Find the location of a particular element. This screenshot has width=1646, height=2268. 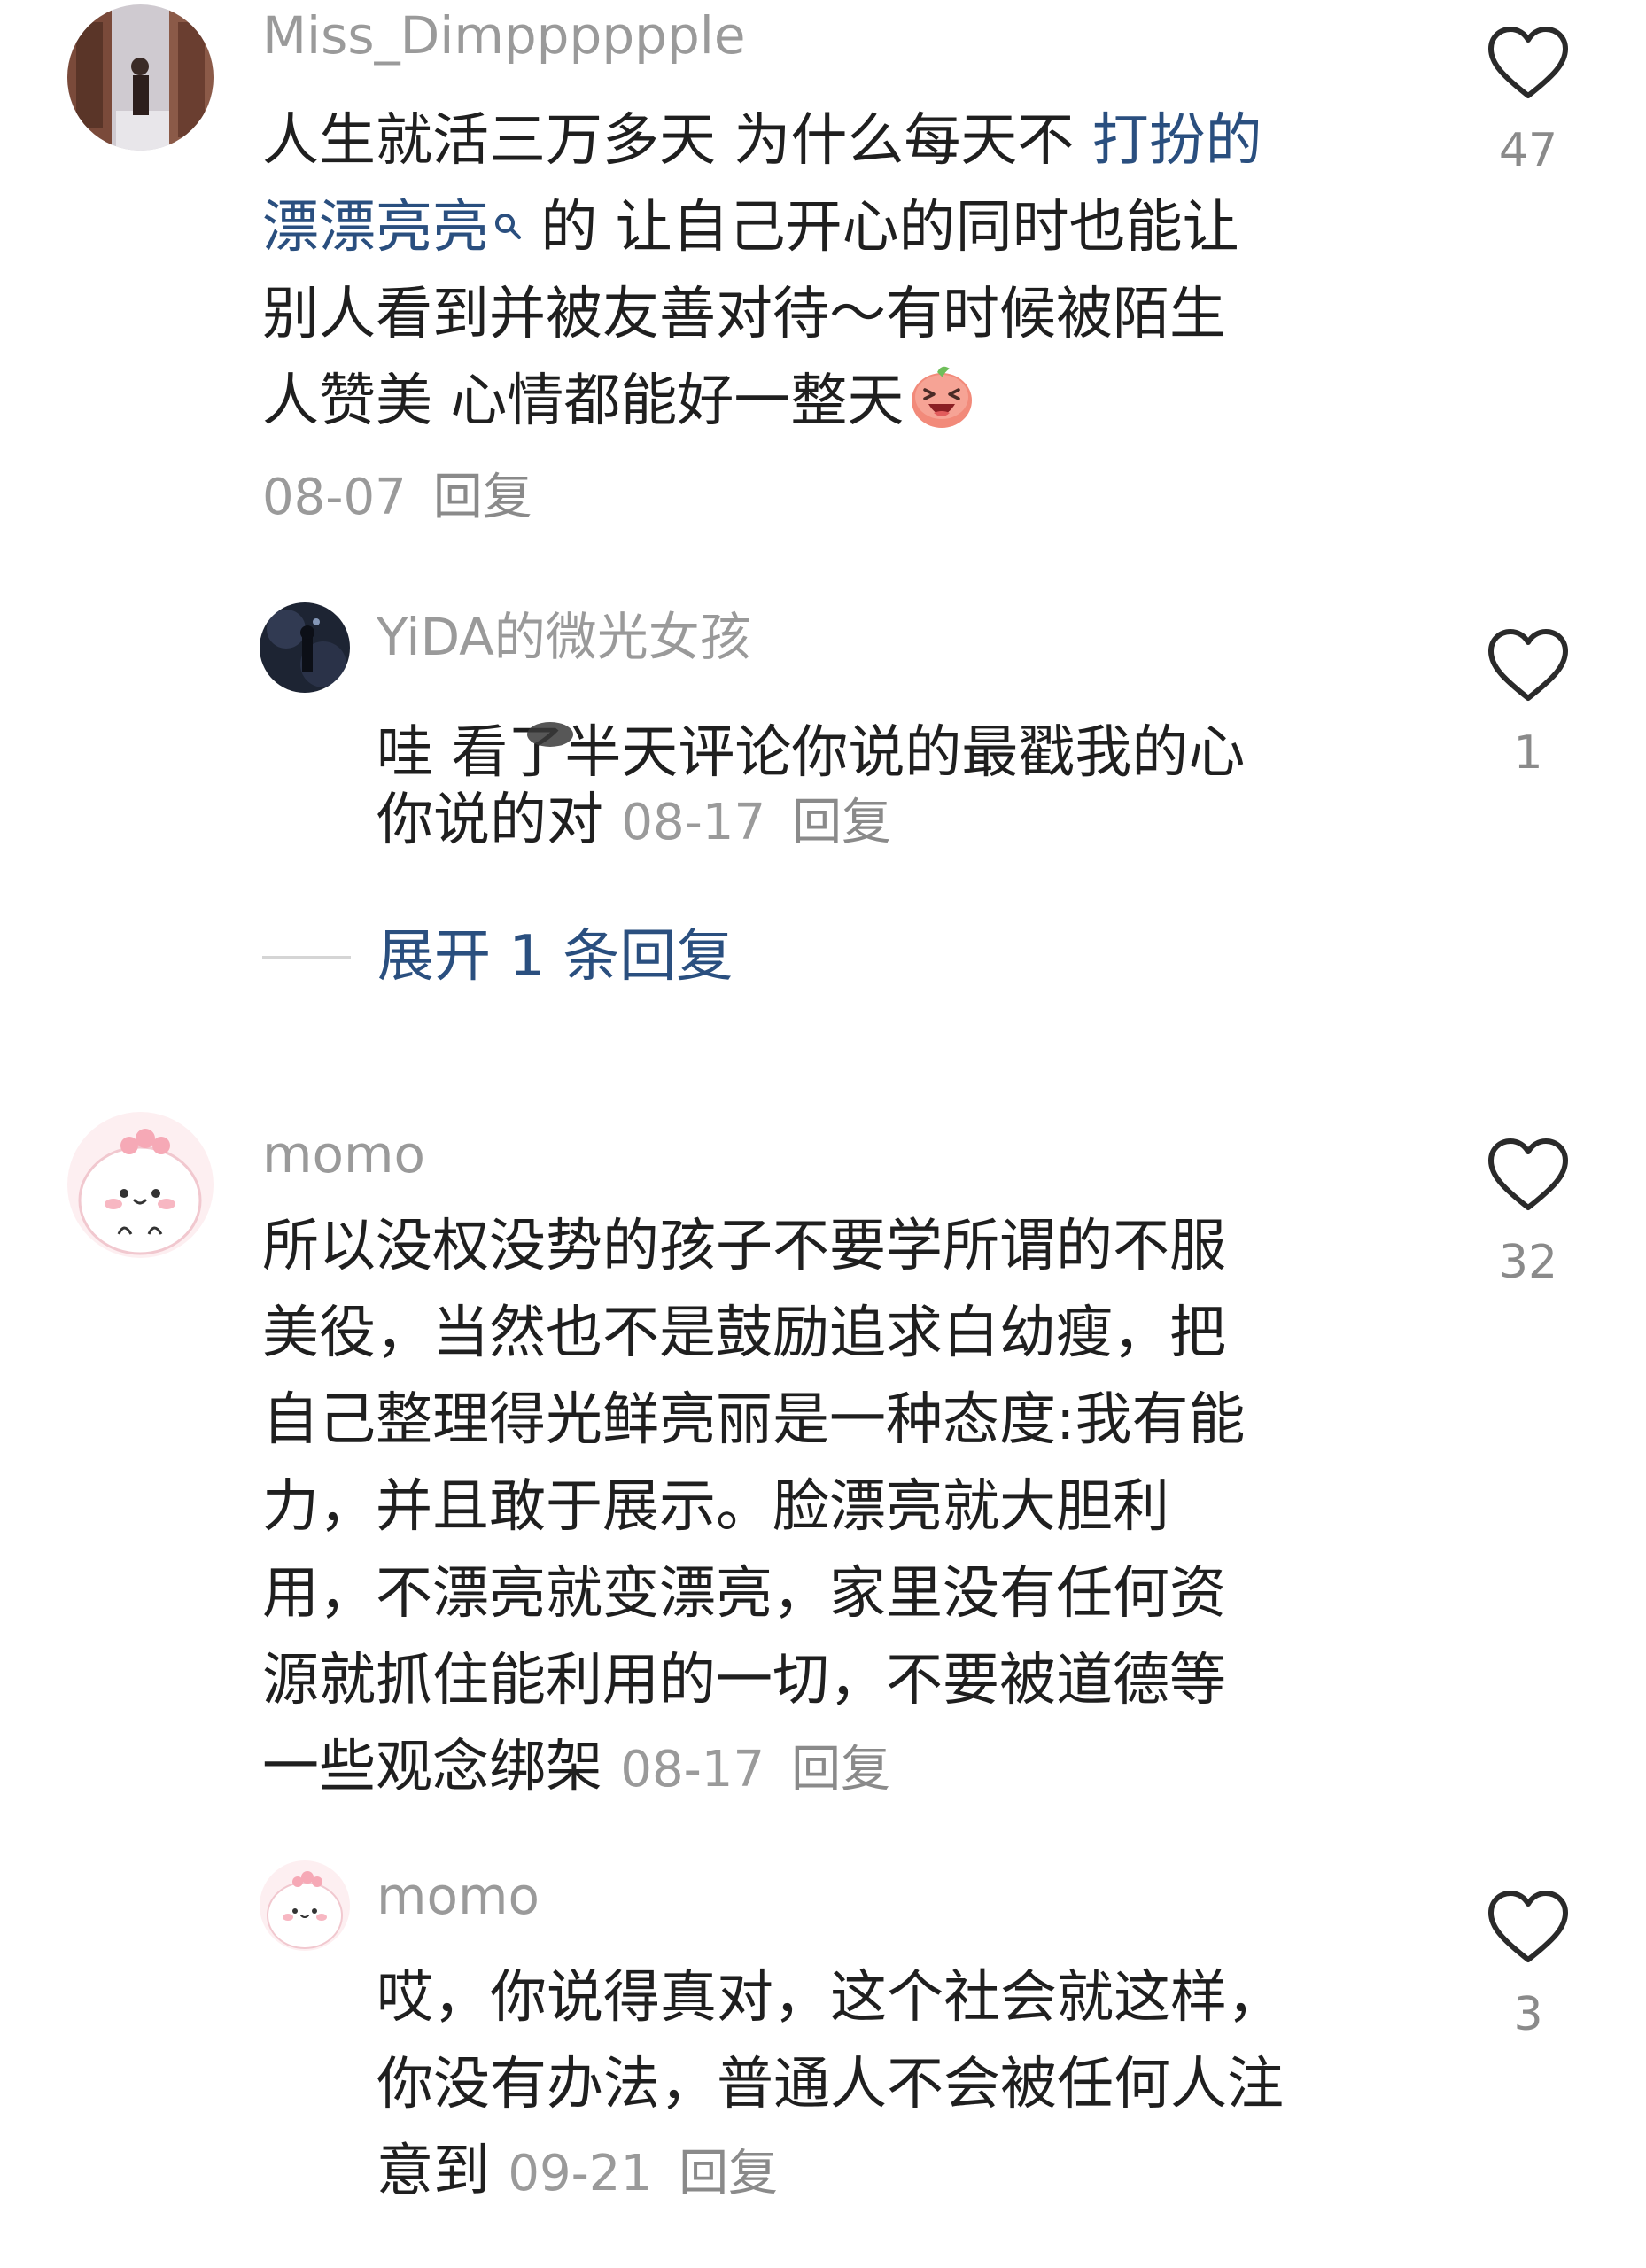

comment-date: 08-17 is located at coordinates (692, 1769).